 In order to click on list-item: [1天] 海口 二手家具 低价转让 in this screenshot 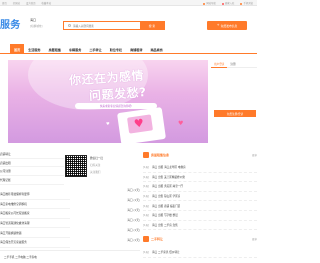, I will do `click(200, 253)`.